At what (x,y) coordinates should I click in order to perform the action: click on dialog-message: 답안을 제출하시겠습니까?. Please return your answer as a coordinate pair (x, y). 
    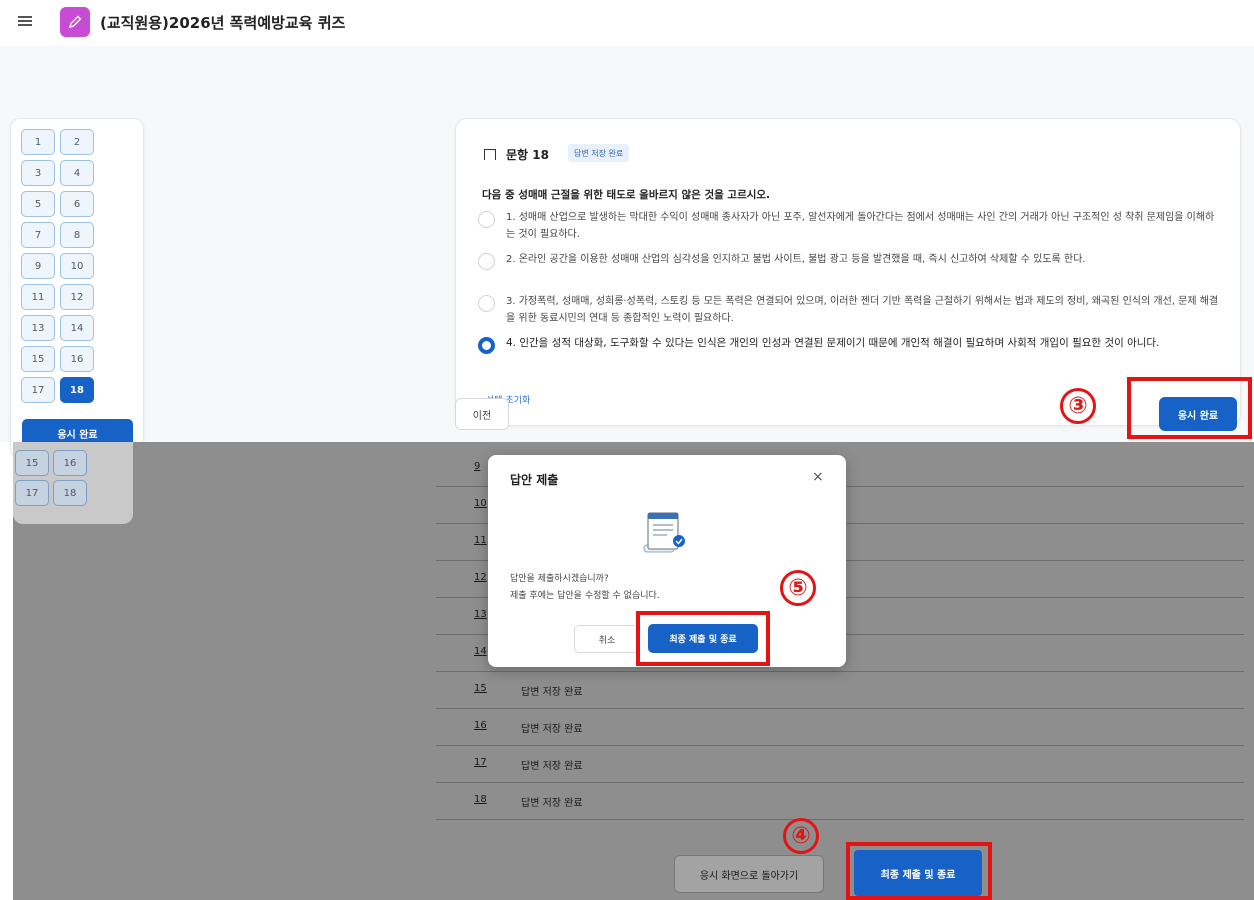
    Looking at the image, I should click on (559, 579).